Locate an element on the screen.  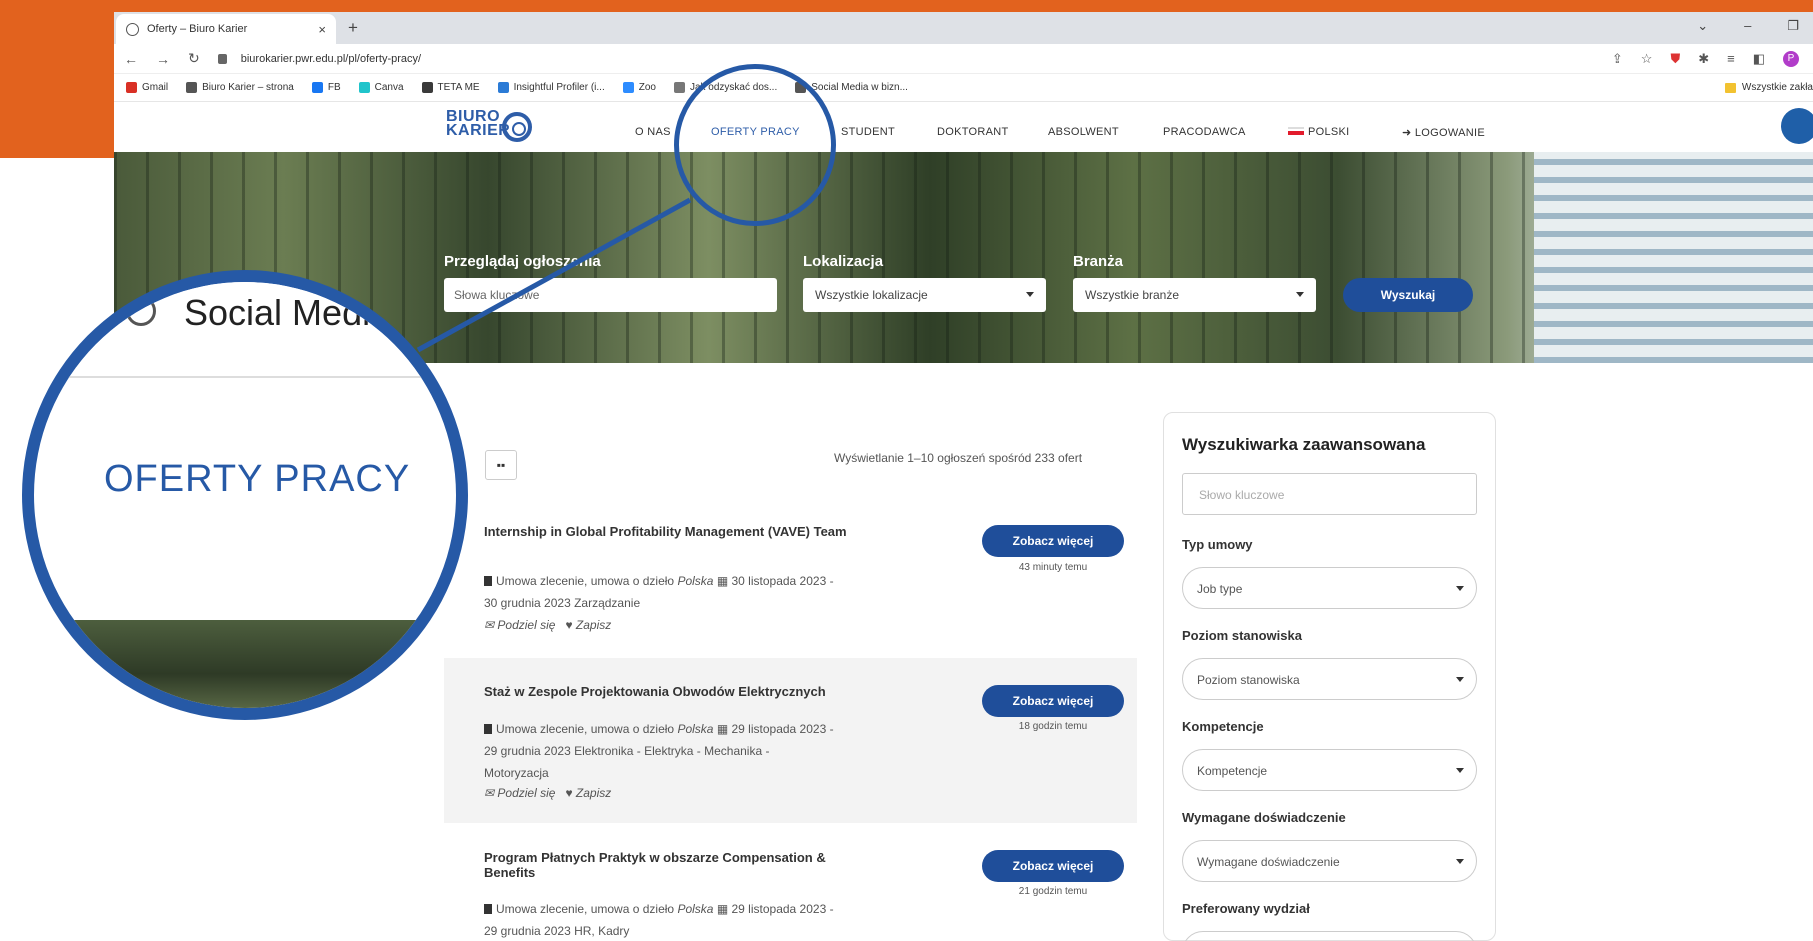
magnified-hero is located at coordinates (245, 664).